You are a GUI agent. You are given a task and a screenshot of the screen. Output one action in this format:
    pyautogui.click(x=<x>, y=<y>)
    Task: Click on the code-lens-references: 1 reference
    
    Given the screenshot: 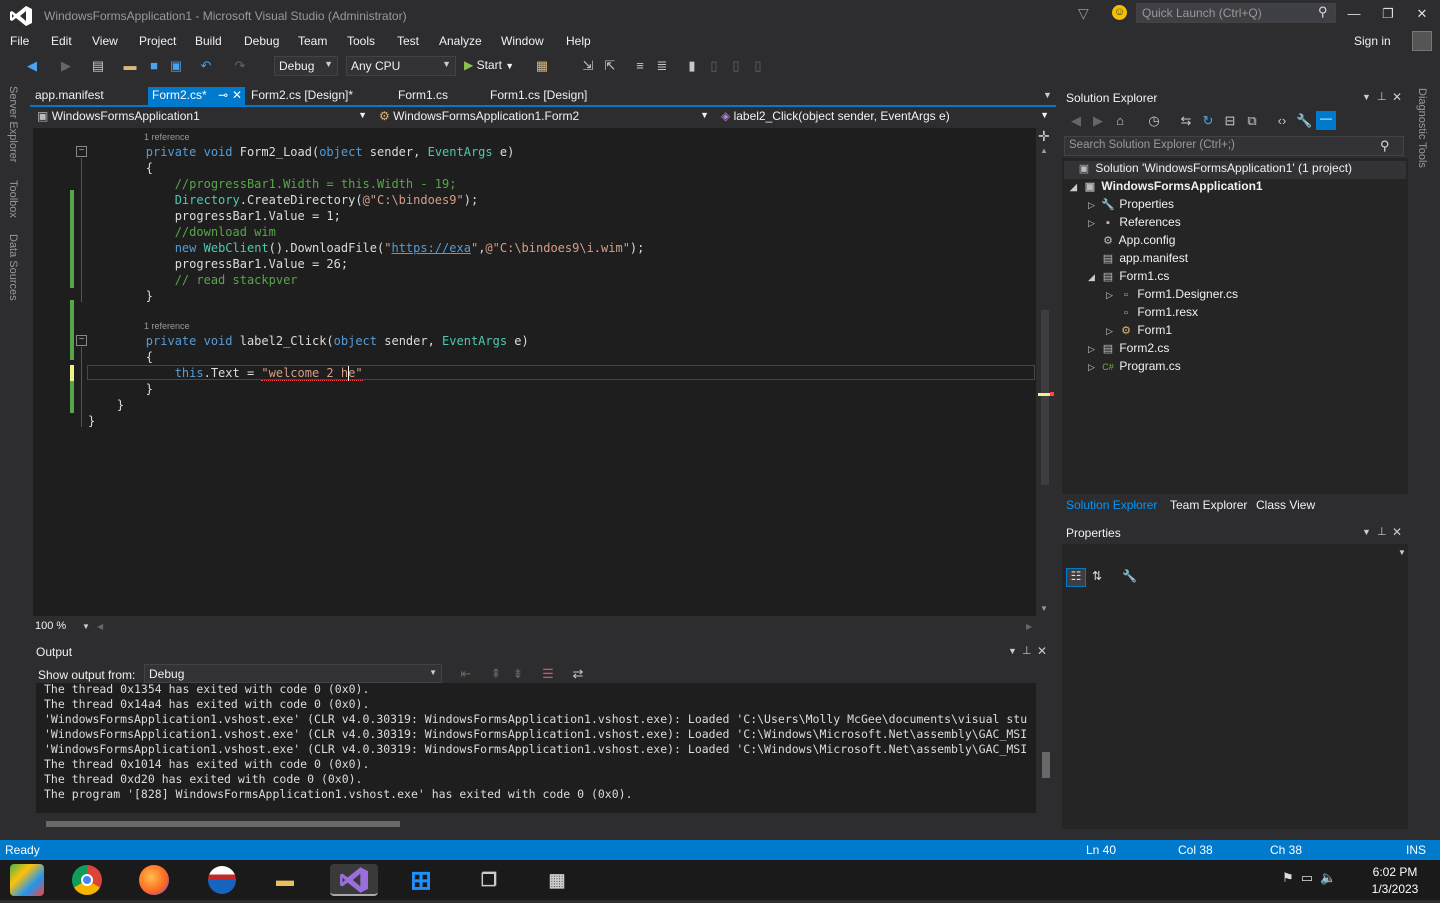 What is the action you would take?
    pyautogui.click(x=167, y=326)
    